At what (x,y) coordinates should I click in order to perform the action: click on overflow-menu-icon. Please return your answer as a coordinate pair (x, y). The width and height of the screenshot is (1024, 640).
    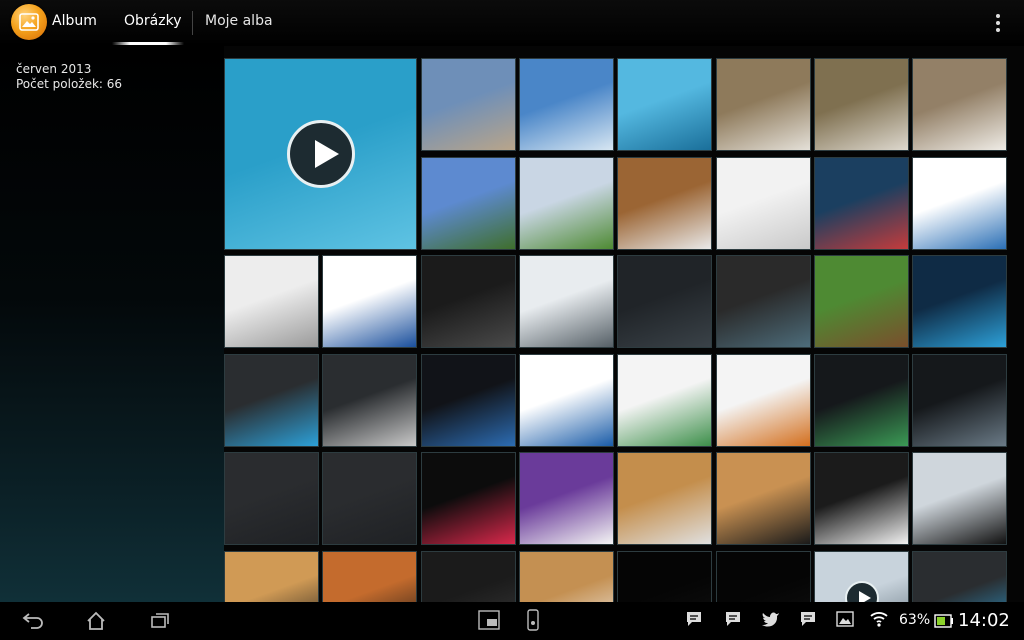
    Looking at the image, I should click on (998, 23).